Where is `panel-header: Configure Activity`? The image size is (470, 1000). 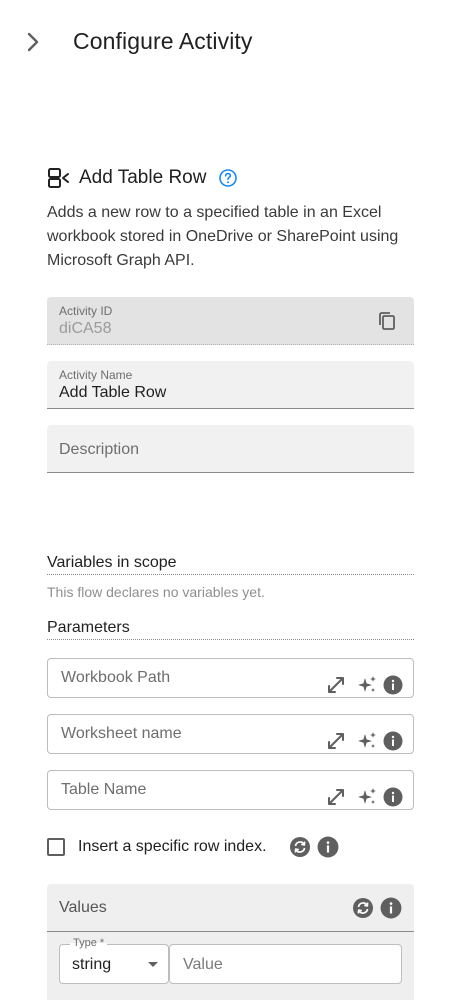
panel-header: Configure Activity is located at coordinates (235, 42).